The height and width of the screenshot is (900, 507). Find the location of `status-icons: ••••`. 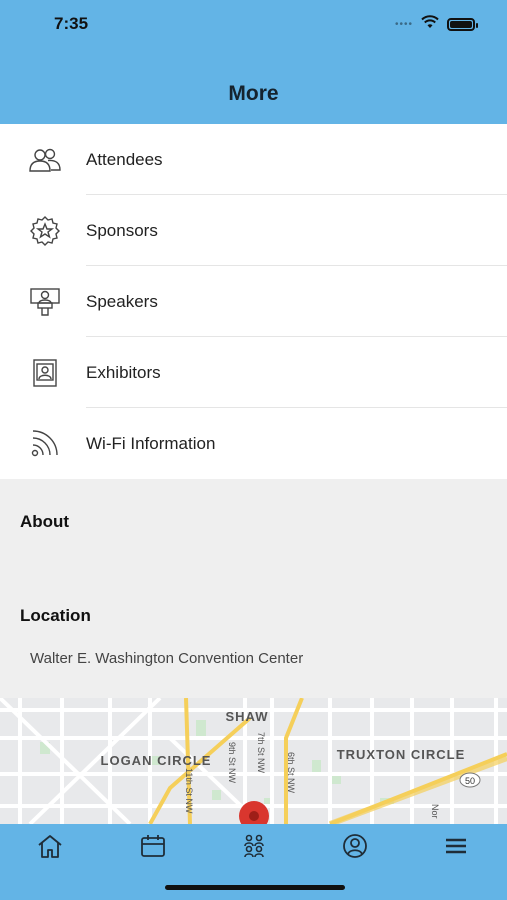

status-icons: •••• is located at coordinates (436, 24).